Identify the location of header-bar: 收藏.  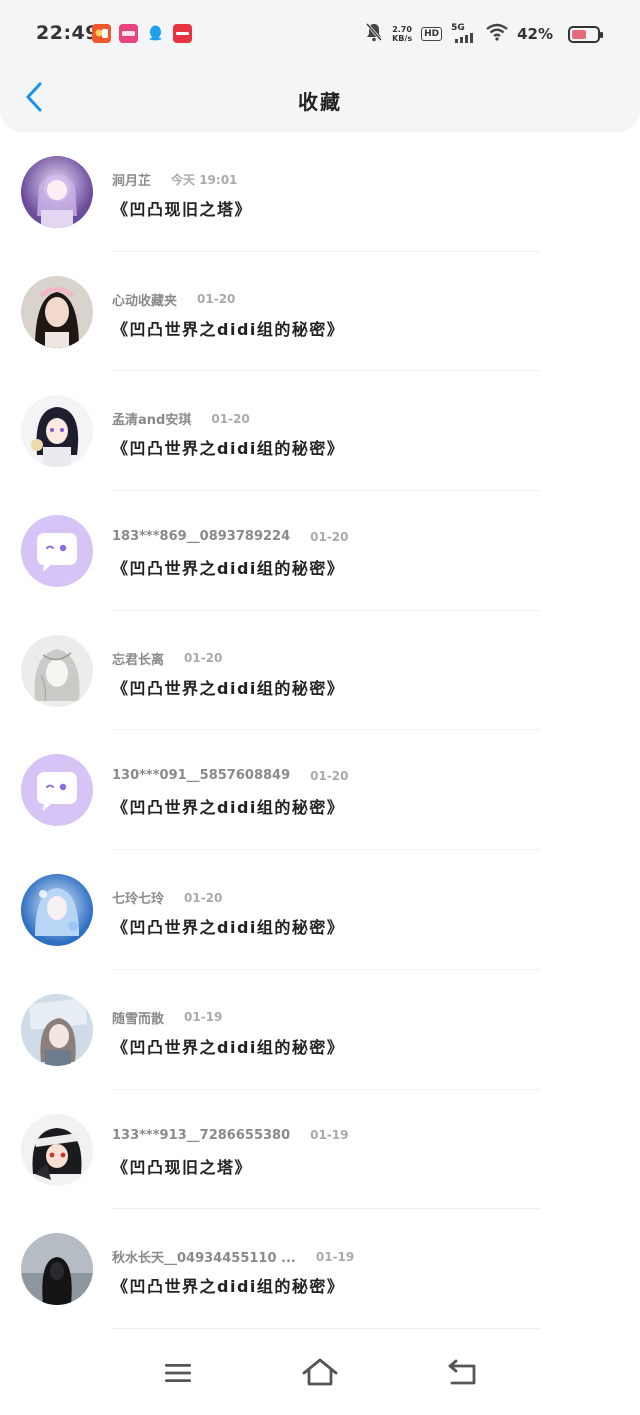
(320, 100).